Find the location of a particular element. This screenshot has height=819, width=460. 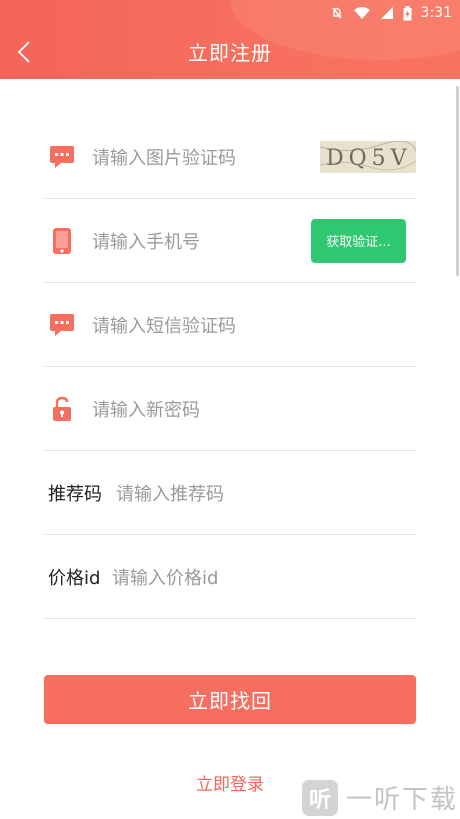

captcha-text: DQ5V is located at coordinates (369, 158).